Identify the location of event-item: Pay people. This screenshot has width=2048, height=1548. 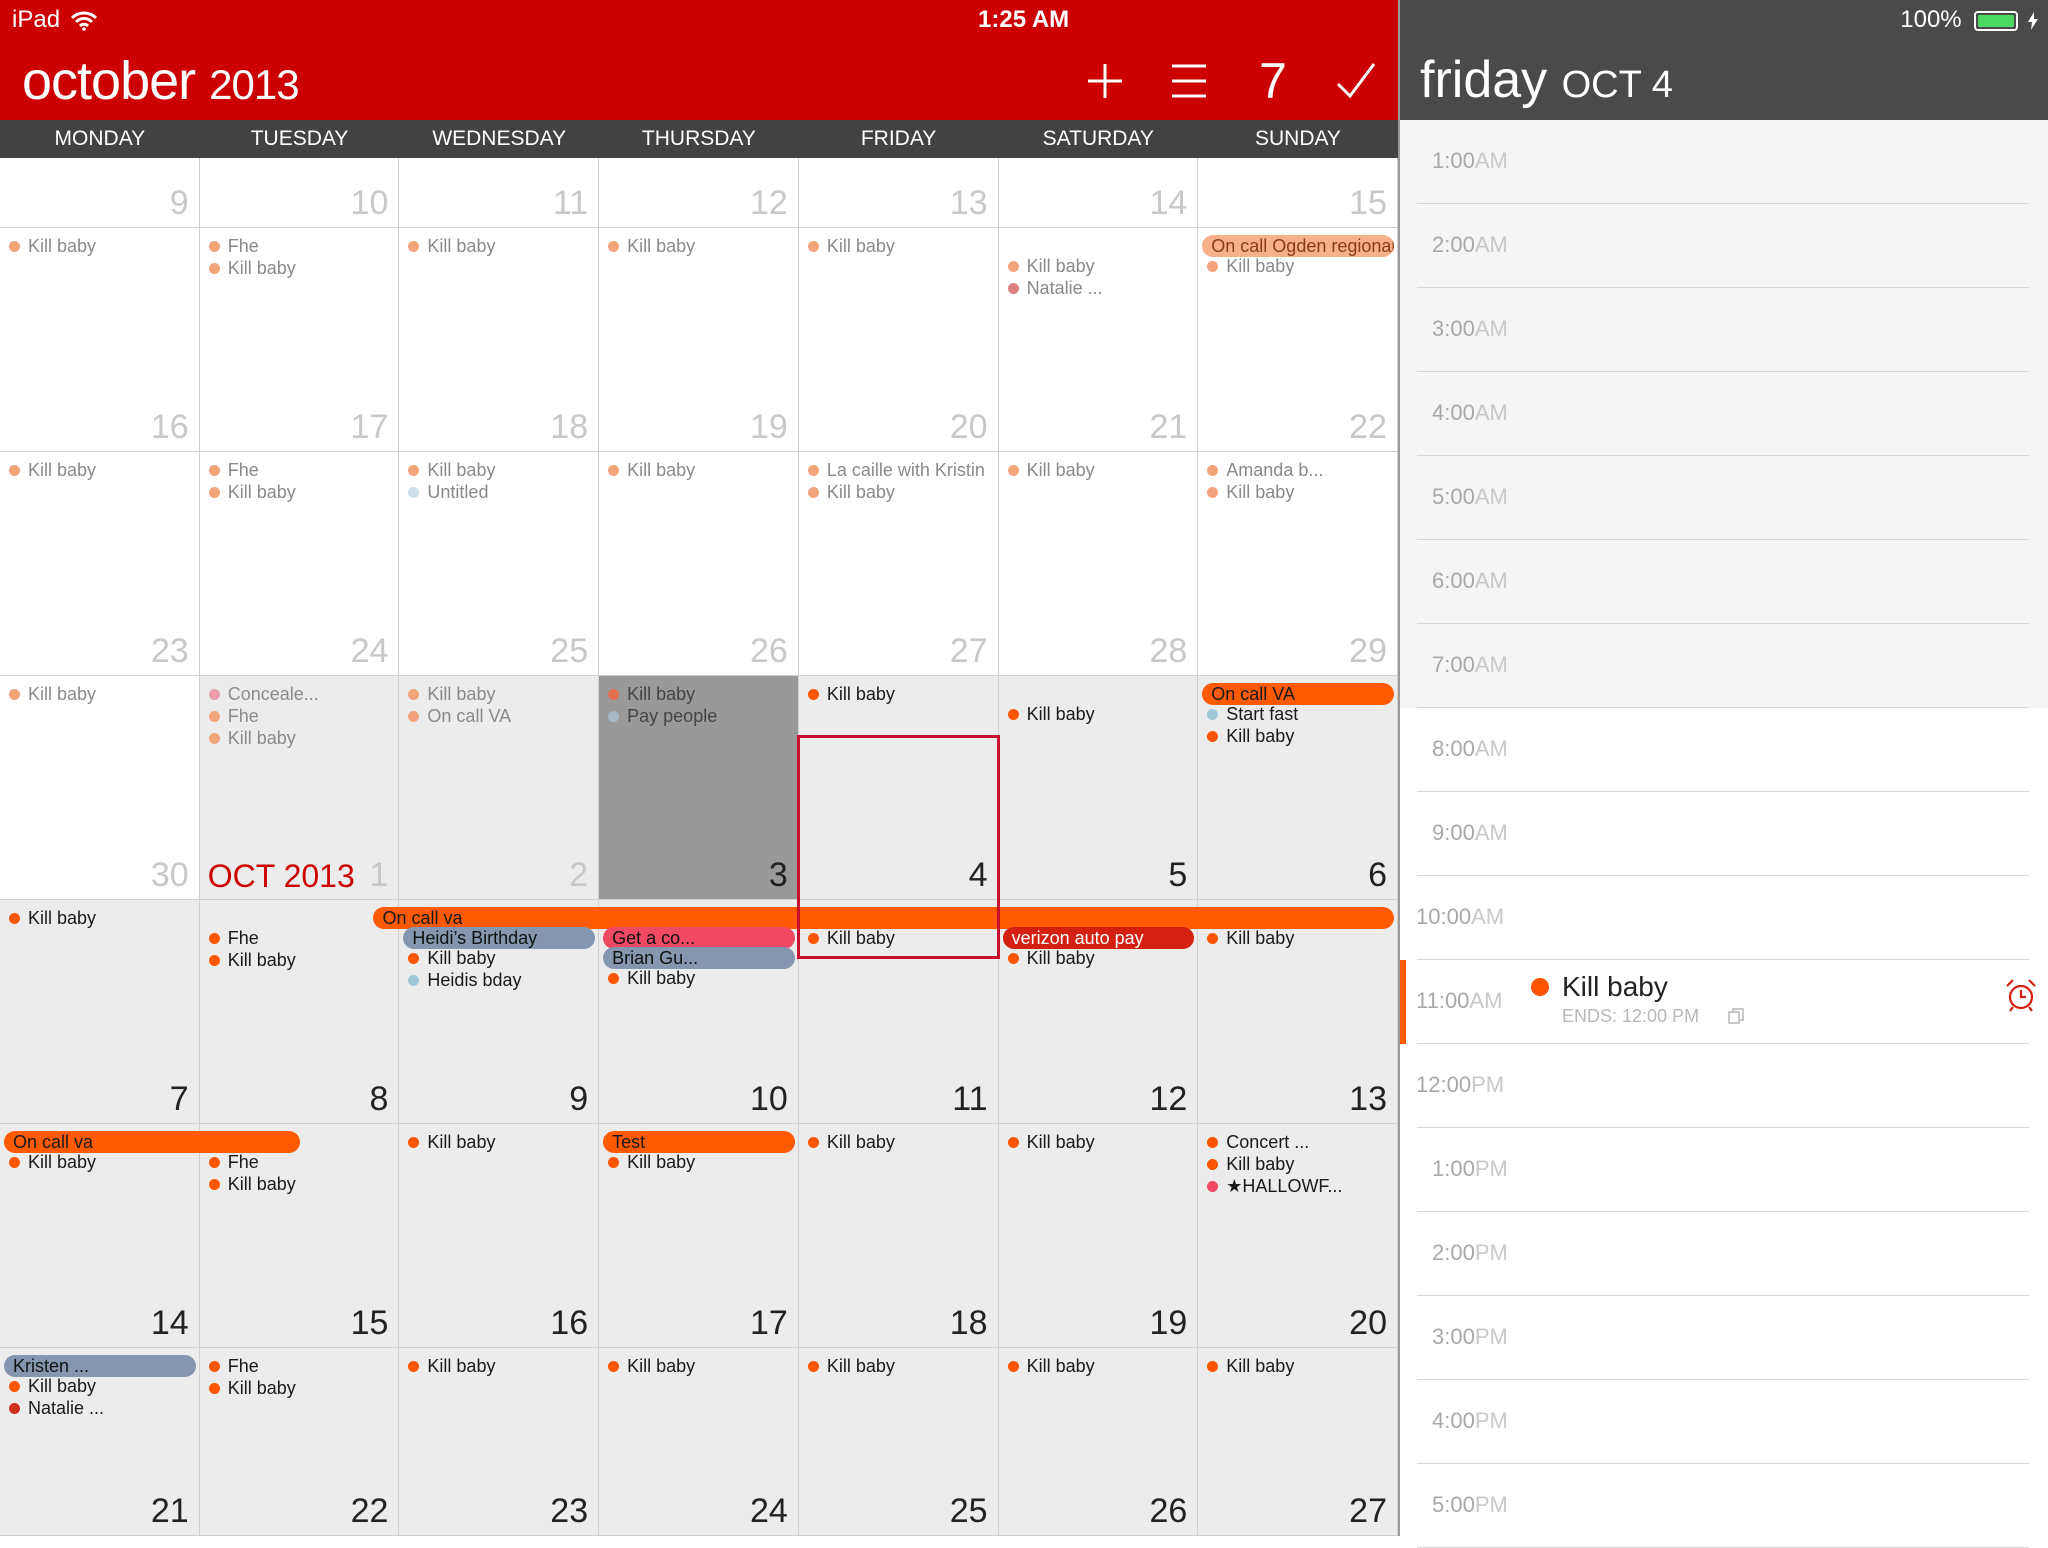
(701, 716).